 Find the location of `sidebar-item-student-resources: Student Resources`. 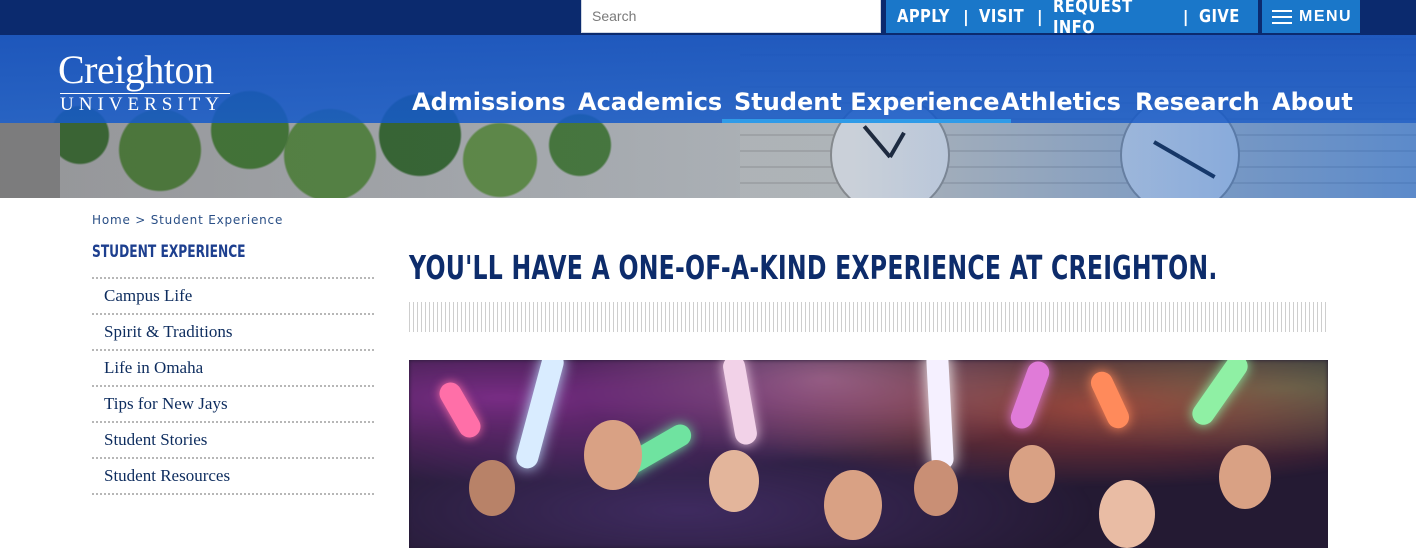

sidebar-item-student-resources: Student Resources is located at coordinates (233, 476).